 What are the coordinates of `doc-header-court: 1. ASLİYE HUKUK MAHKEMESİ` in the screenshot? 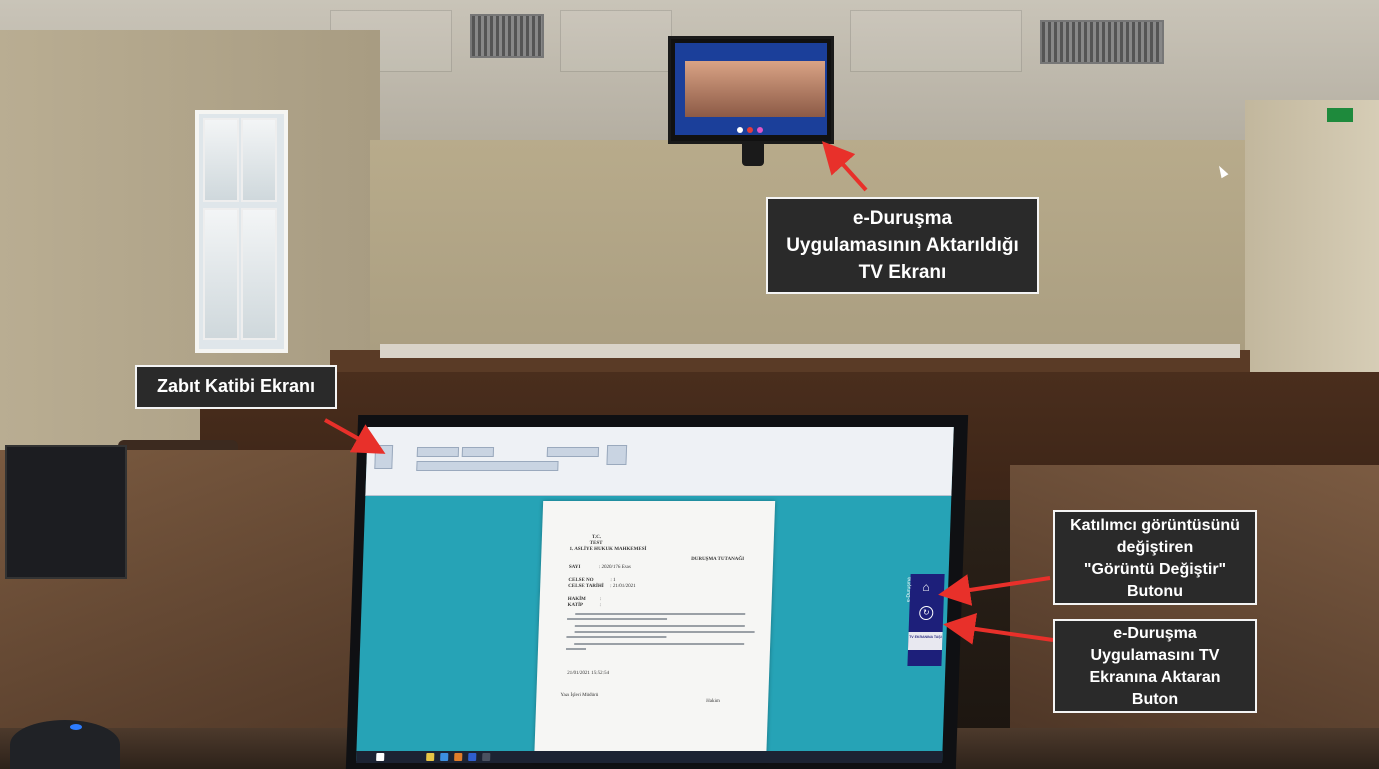 It's located at (608, 549).